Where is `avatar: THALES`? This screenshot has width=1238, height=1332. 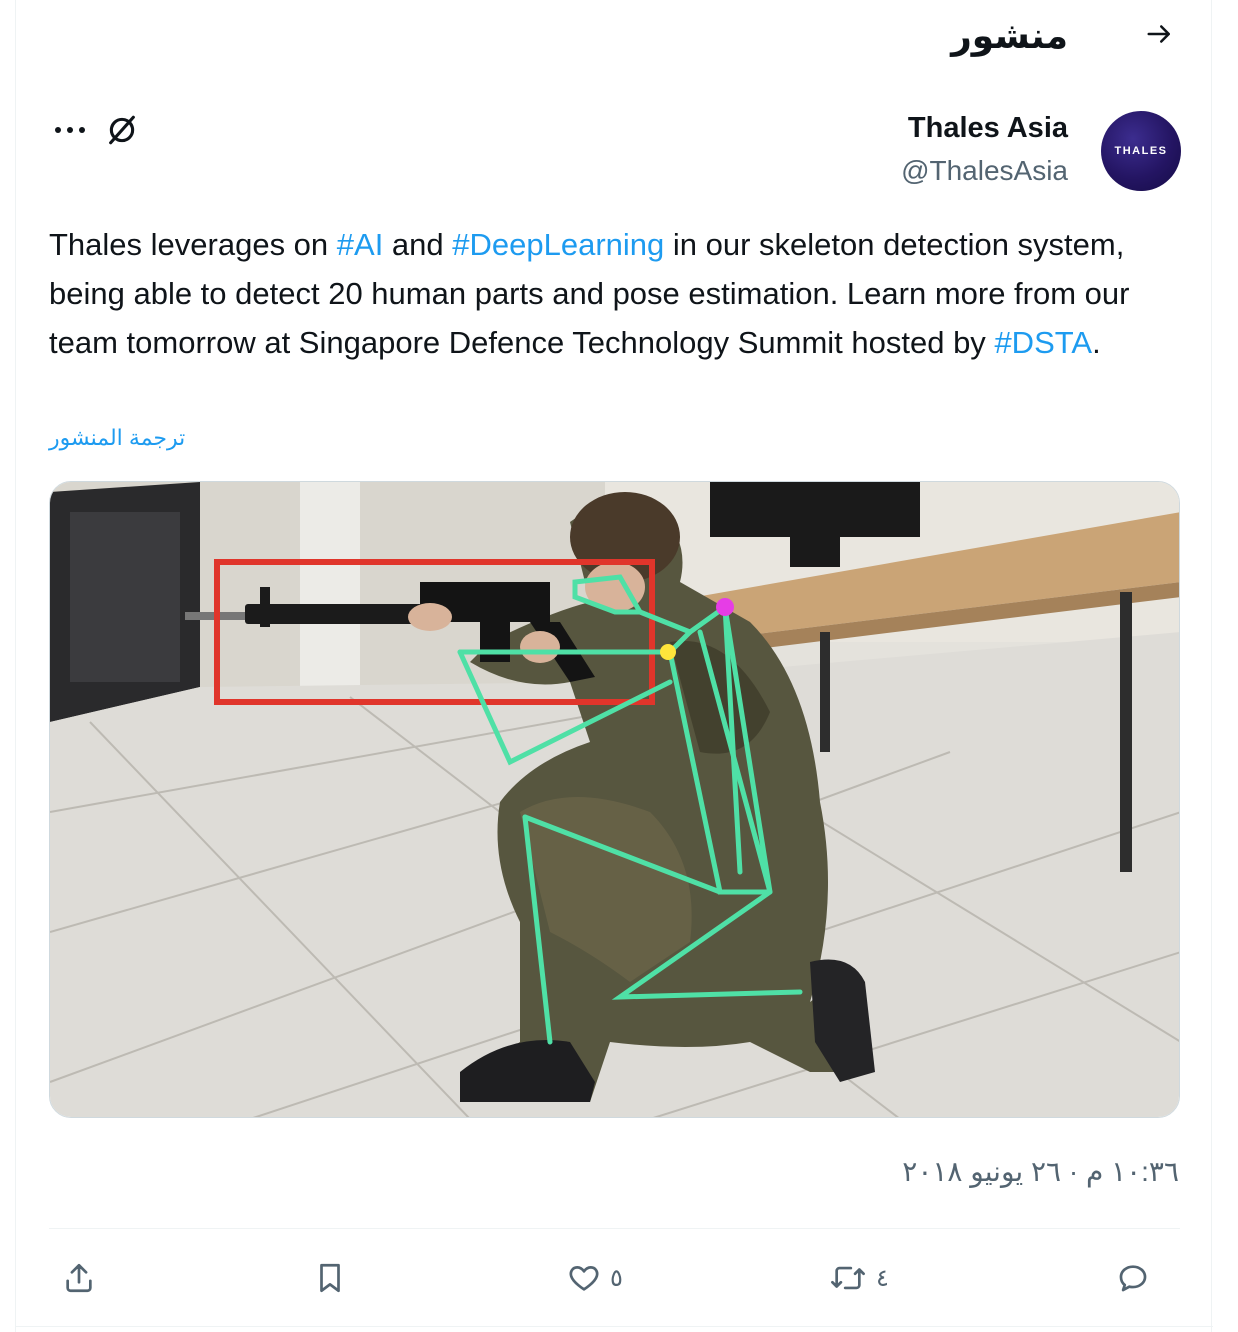 avatar: THALES is located at coordinates (1141, 151).